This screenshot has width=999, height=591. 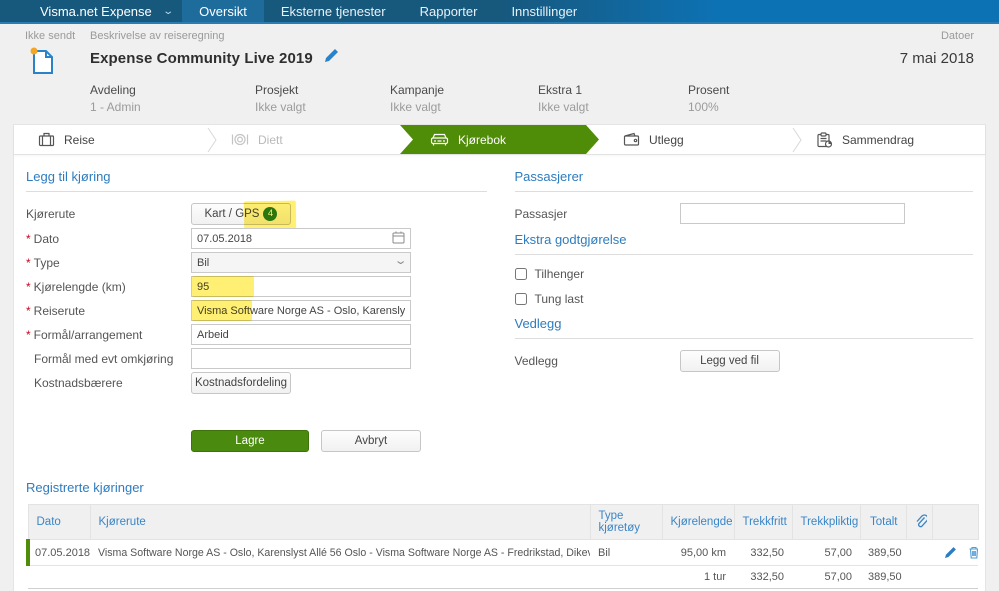 I want to click on dato-input, so click(x=301, y=238).